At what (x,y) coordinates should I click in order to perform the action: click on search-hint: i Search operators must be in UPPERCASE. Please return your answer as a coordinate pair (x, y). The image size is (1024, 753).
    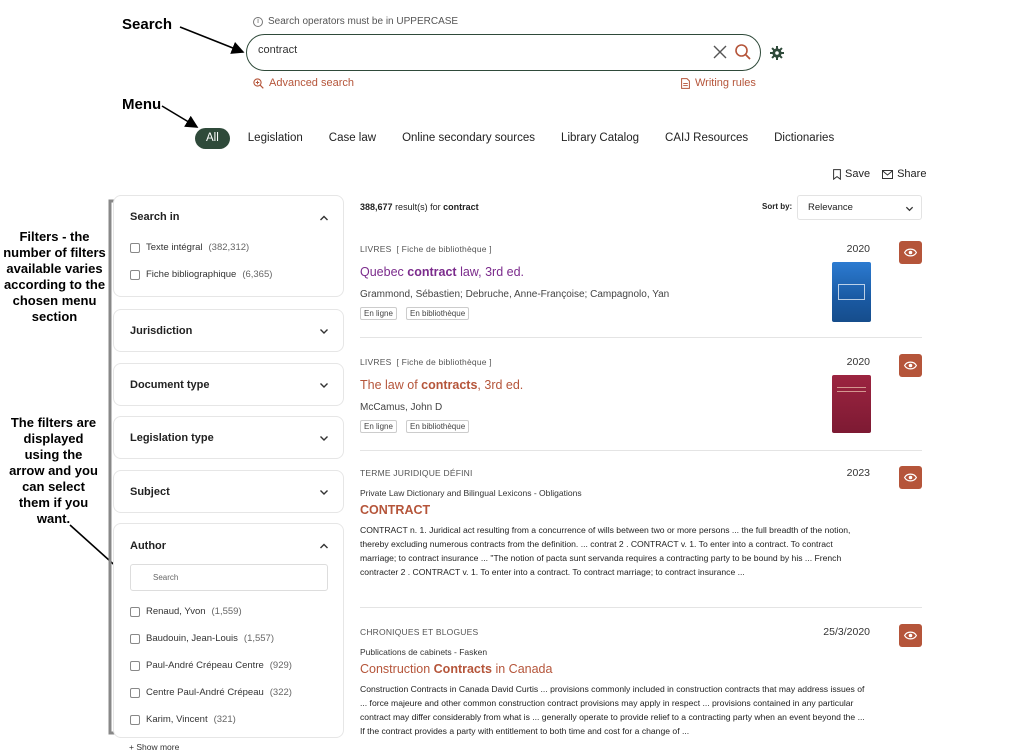
    Looking at the image, I should click on (355, 21).